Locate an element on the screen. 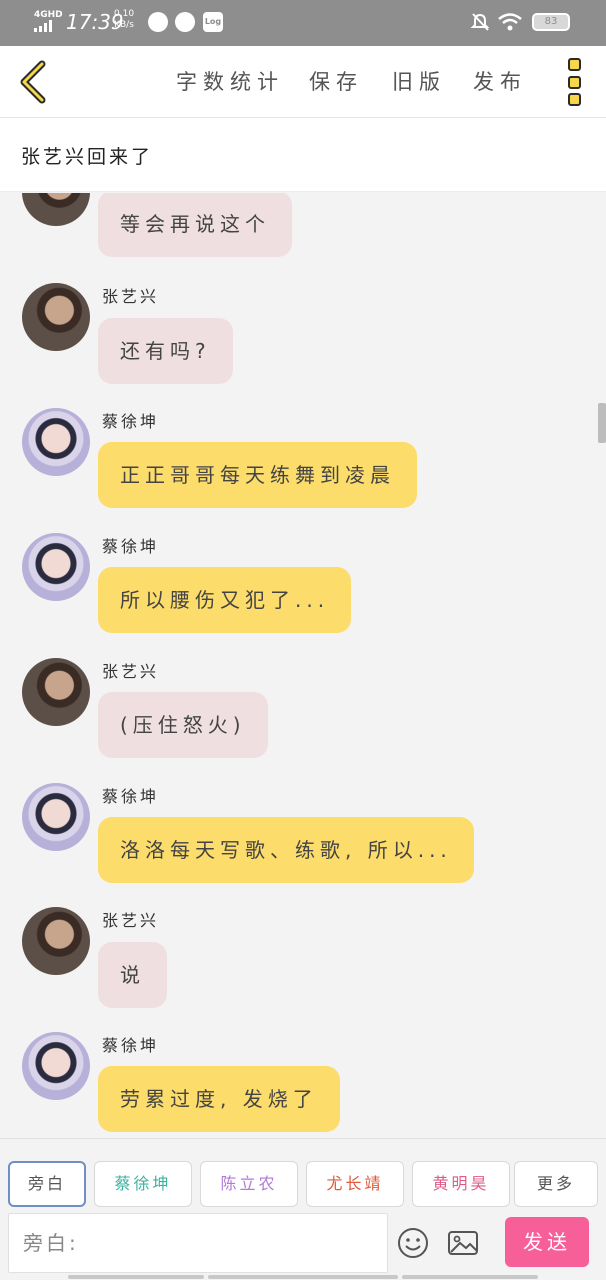 This screenshot has width=606, height=1280. message-bubble: 说 is located at coordinates (132, 975).